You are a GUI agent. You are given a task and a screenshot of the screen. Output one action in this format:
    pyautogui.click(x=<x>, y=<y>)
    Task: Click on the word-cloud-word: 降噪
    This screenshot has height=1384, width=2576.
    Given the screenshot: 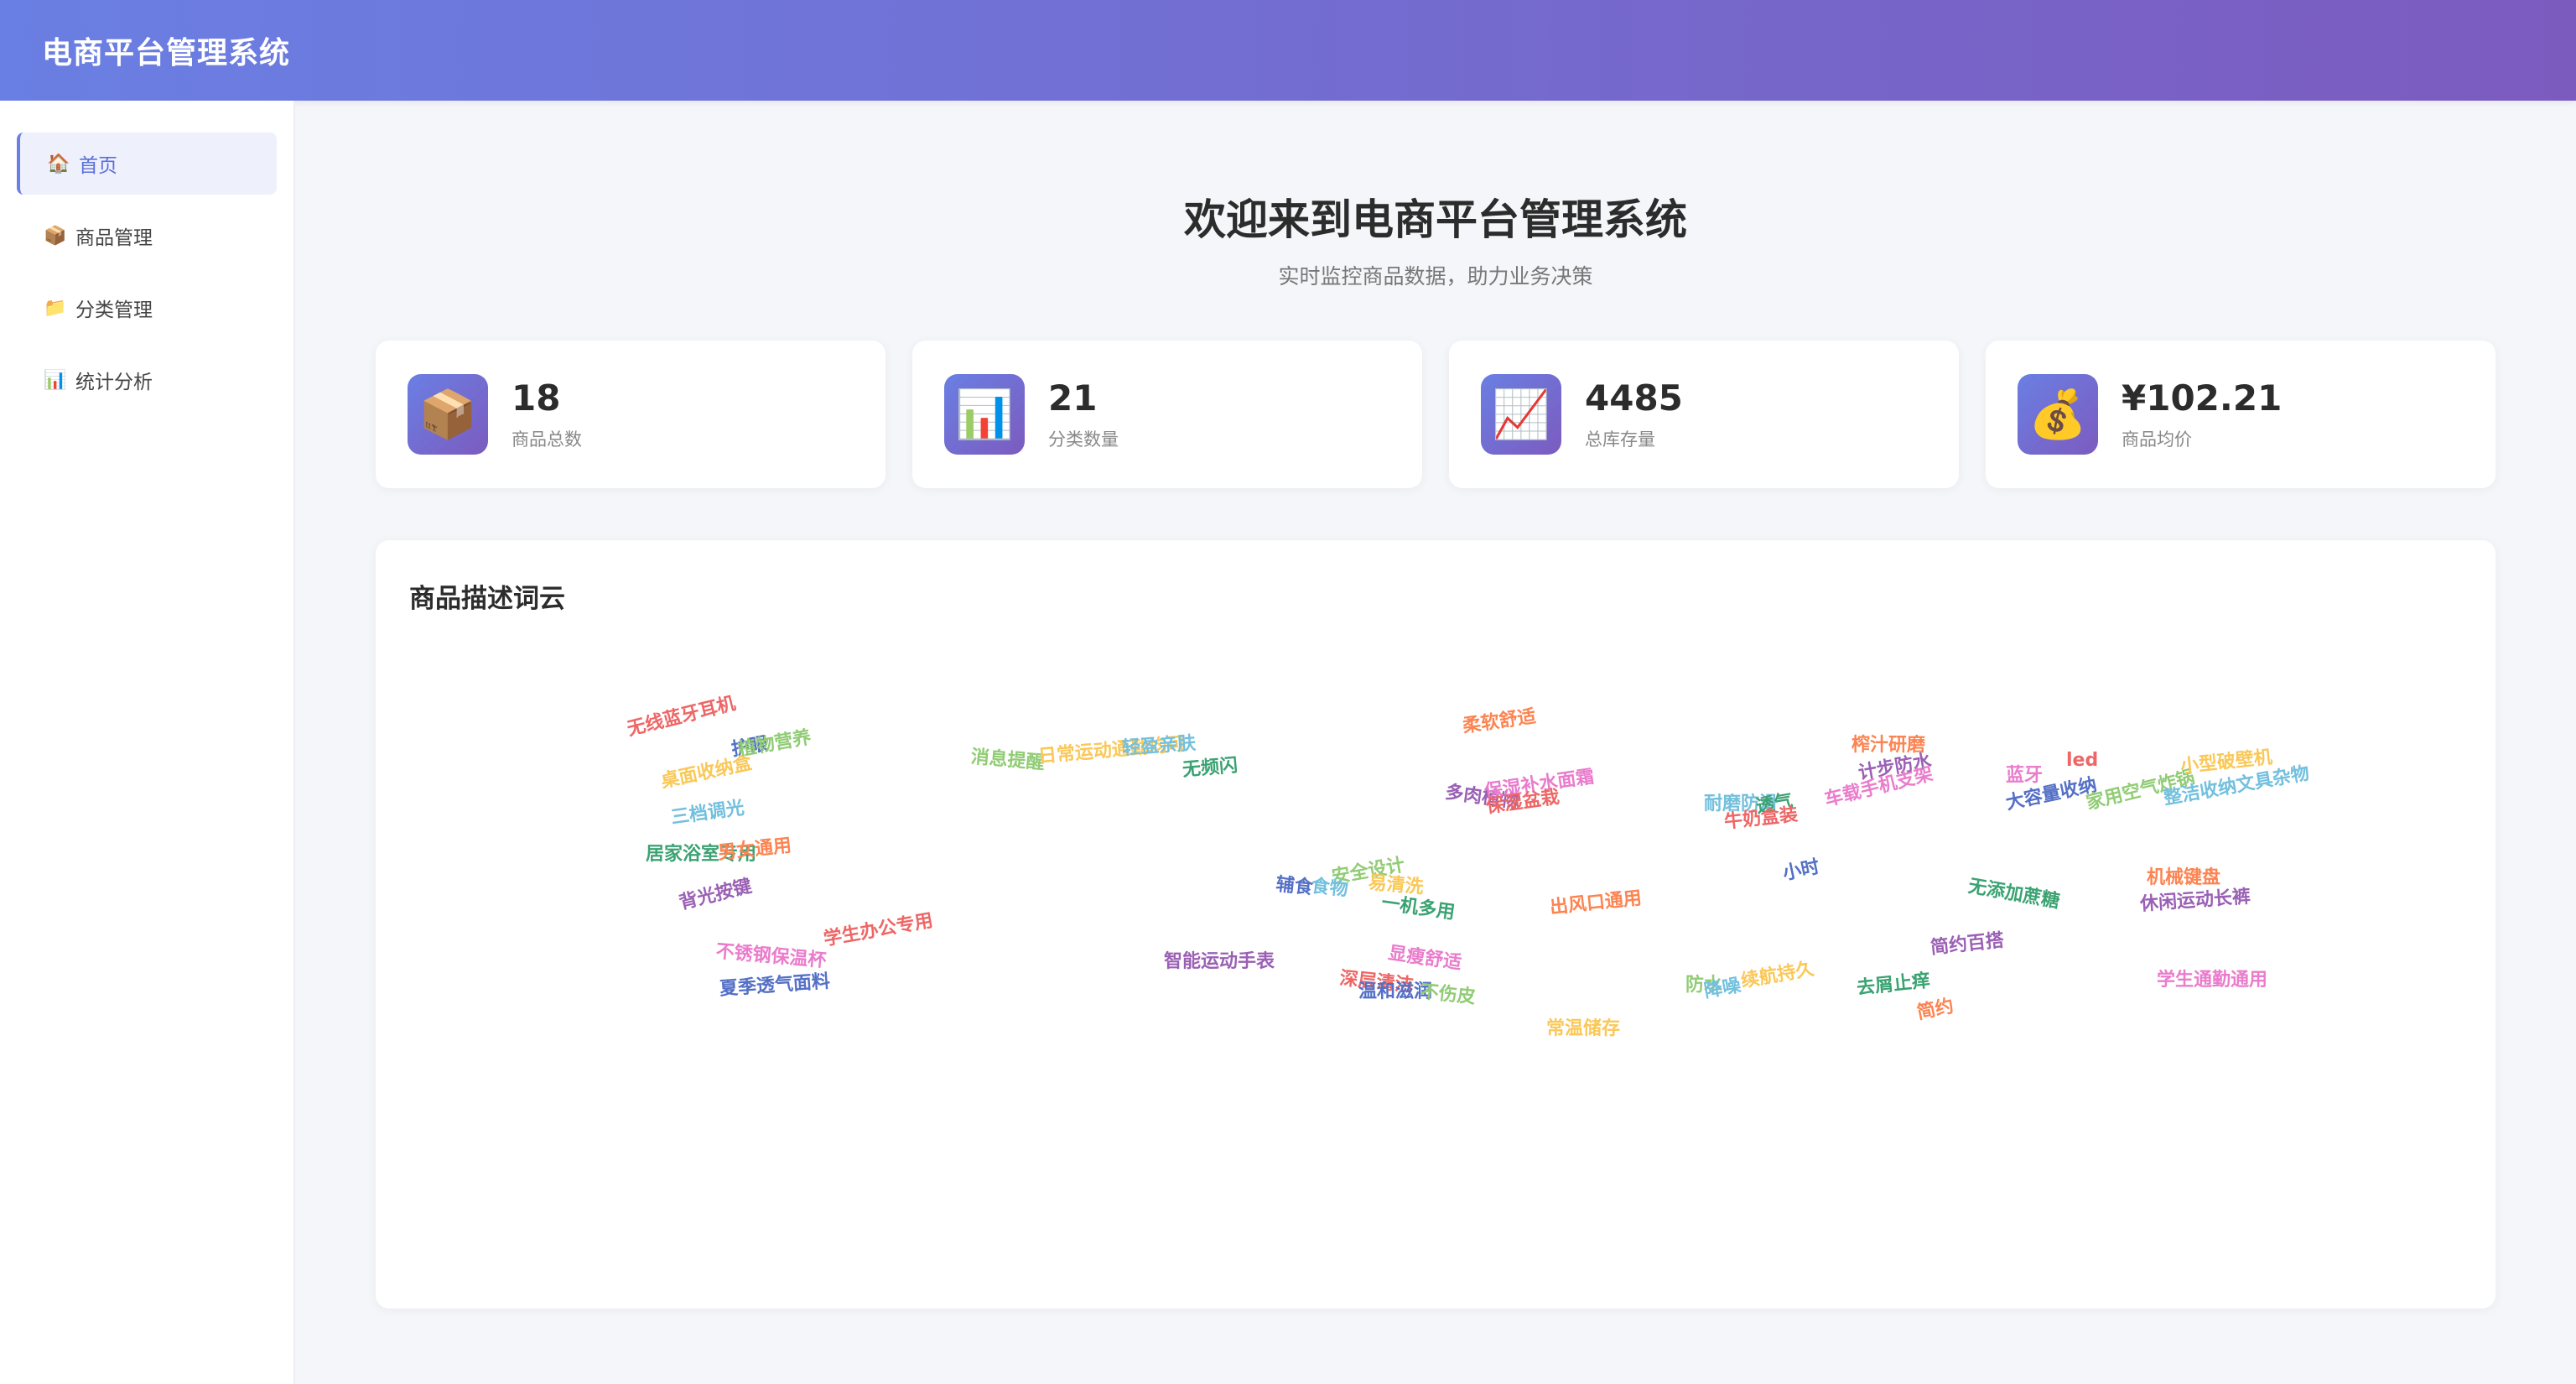 What is the action you would take?
    pyautogui.click(x=1722, y=988)
    